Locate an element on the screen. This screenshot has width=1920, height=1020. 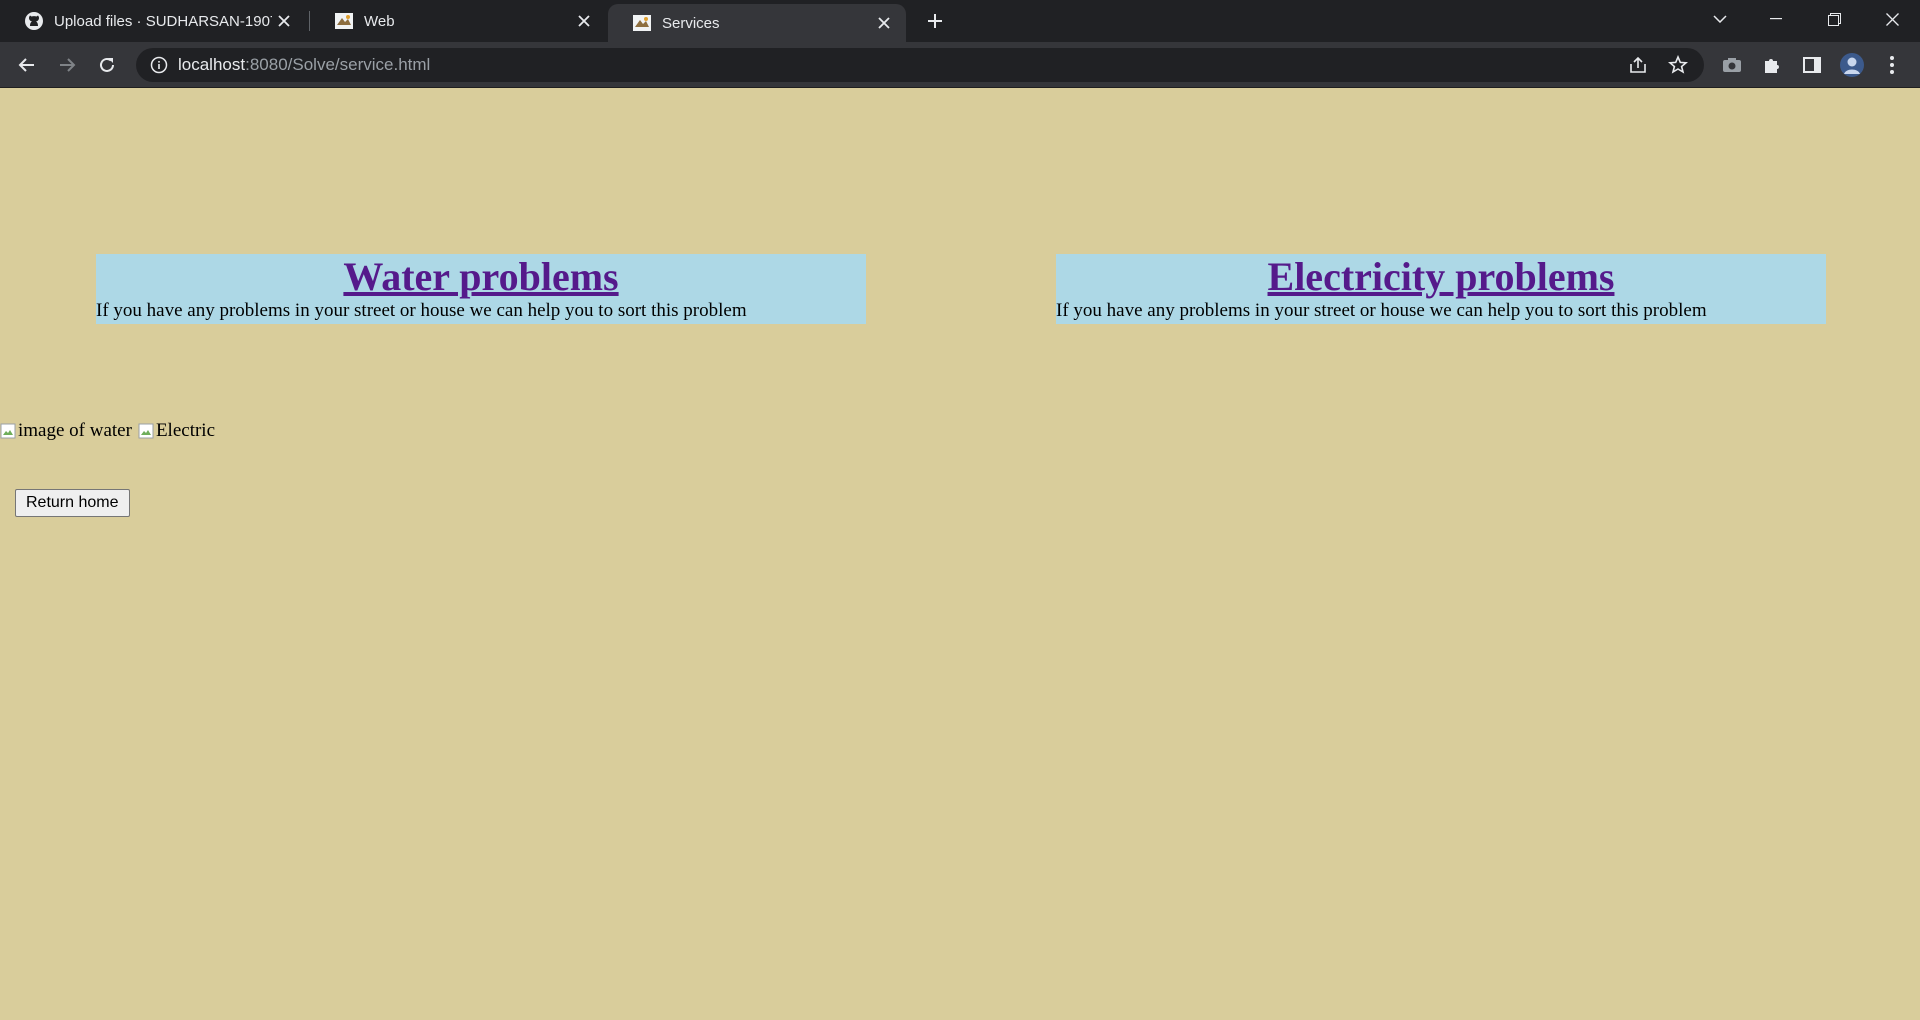
reload-icon is located at coordinates (107, 64).